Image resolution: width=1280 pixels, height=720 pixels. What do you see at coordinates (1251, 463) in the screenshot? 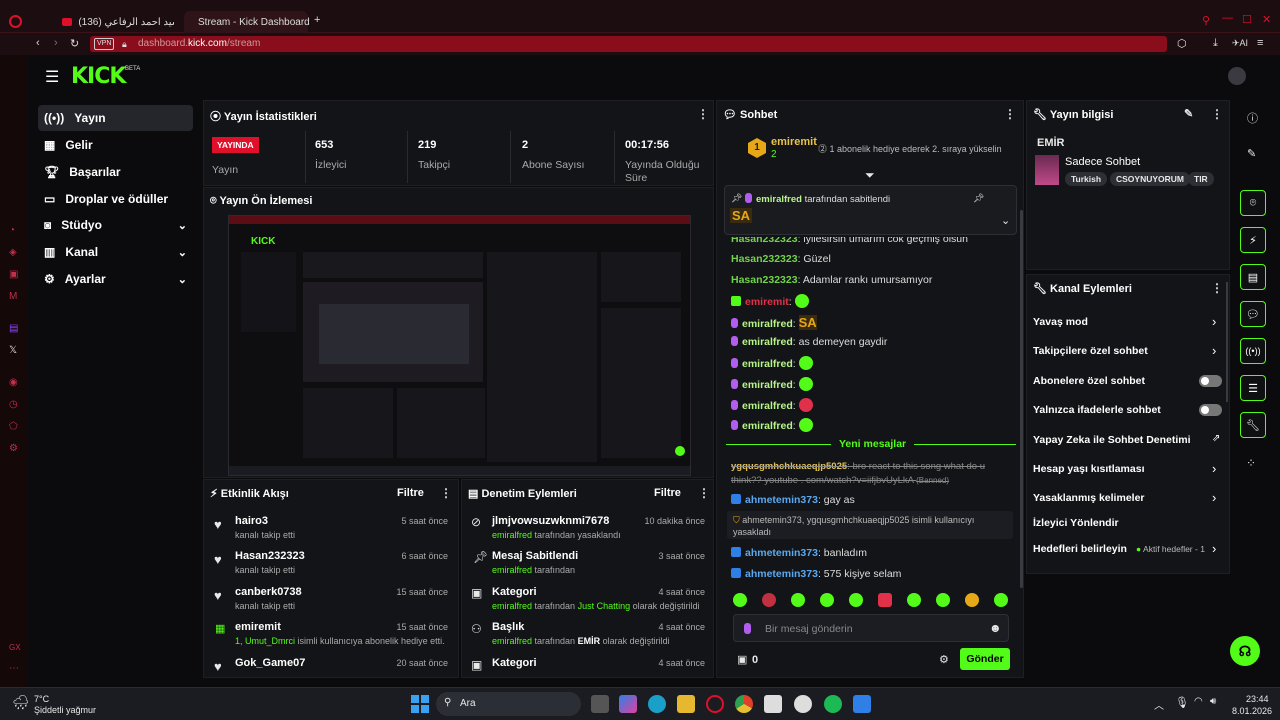
I see `rail-more-icon: ⁘` at bounding box center [1251, 463].